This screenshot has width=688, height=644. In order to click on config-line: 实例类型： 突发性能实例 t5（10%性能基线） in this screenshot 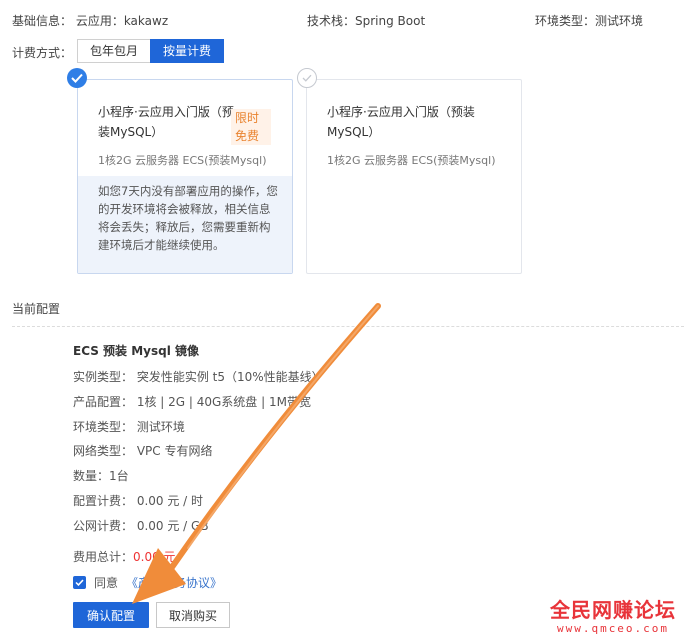, I will do `click(198, 377)`.